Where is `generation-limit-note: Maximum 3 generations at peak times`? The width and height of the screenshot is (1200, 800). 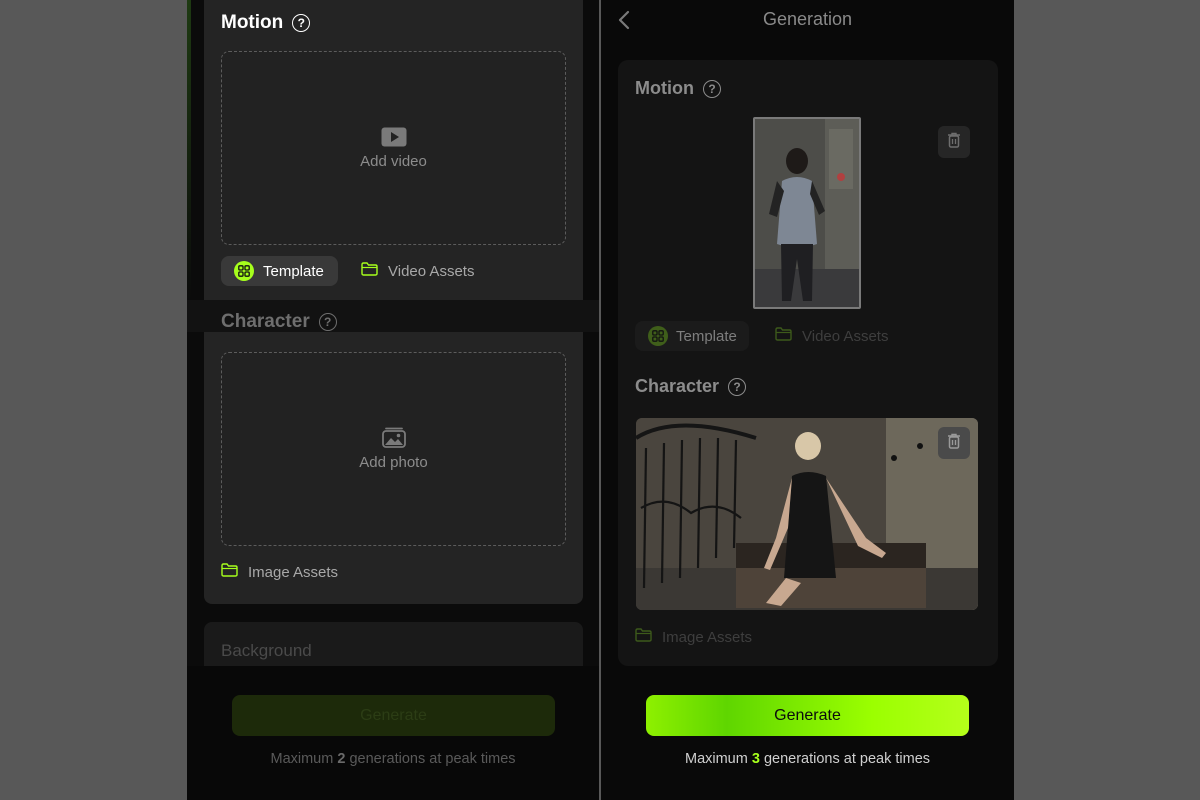 generation-limit-note: Maximum 3 generations at peak times is located at coordinates (807, 759).